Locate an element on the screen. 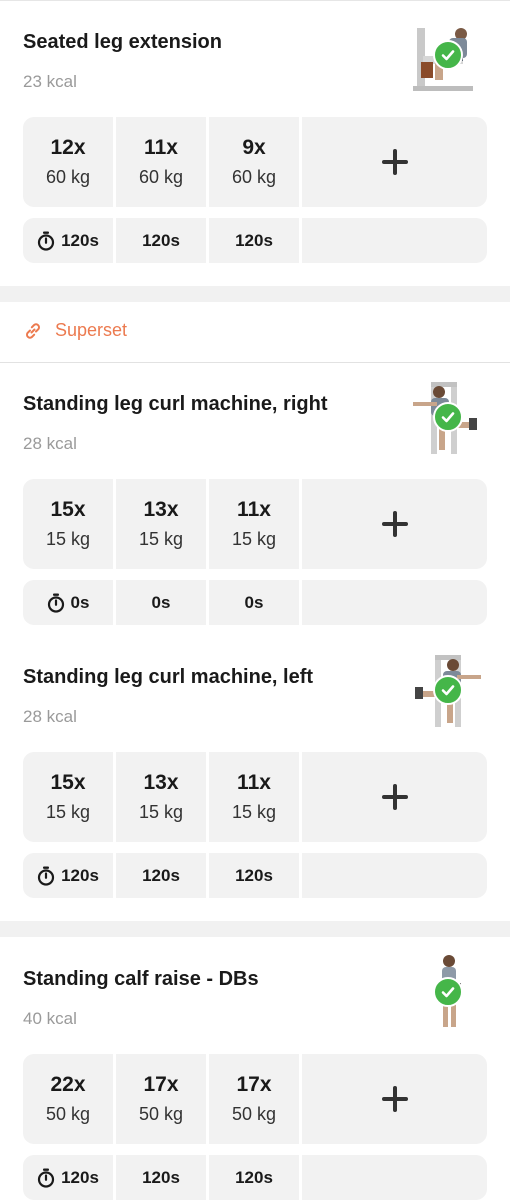 This screenshot has height=1200, width=510. superset-text: Superset is located at coordinates (91, 330).